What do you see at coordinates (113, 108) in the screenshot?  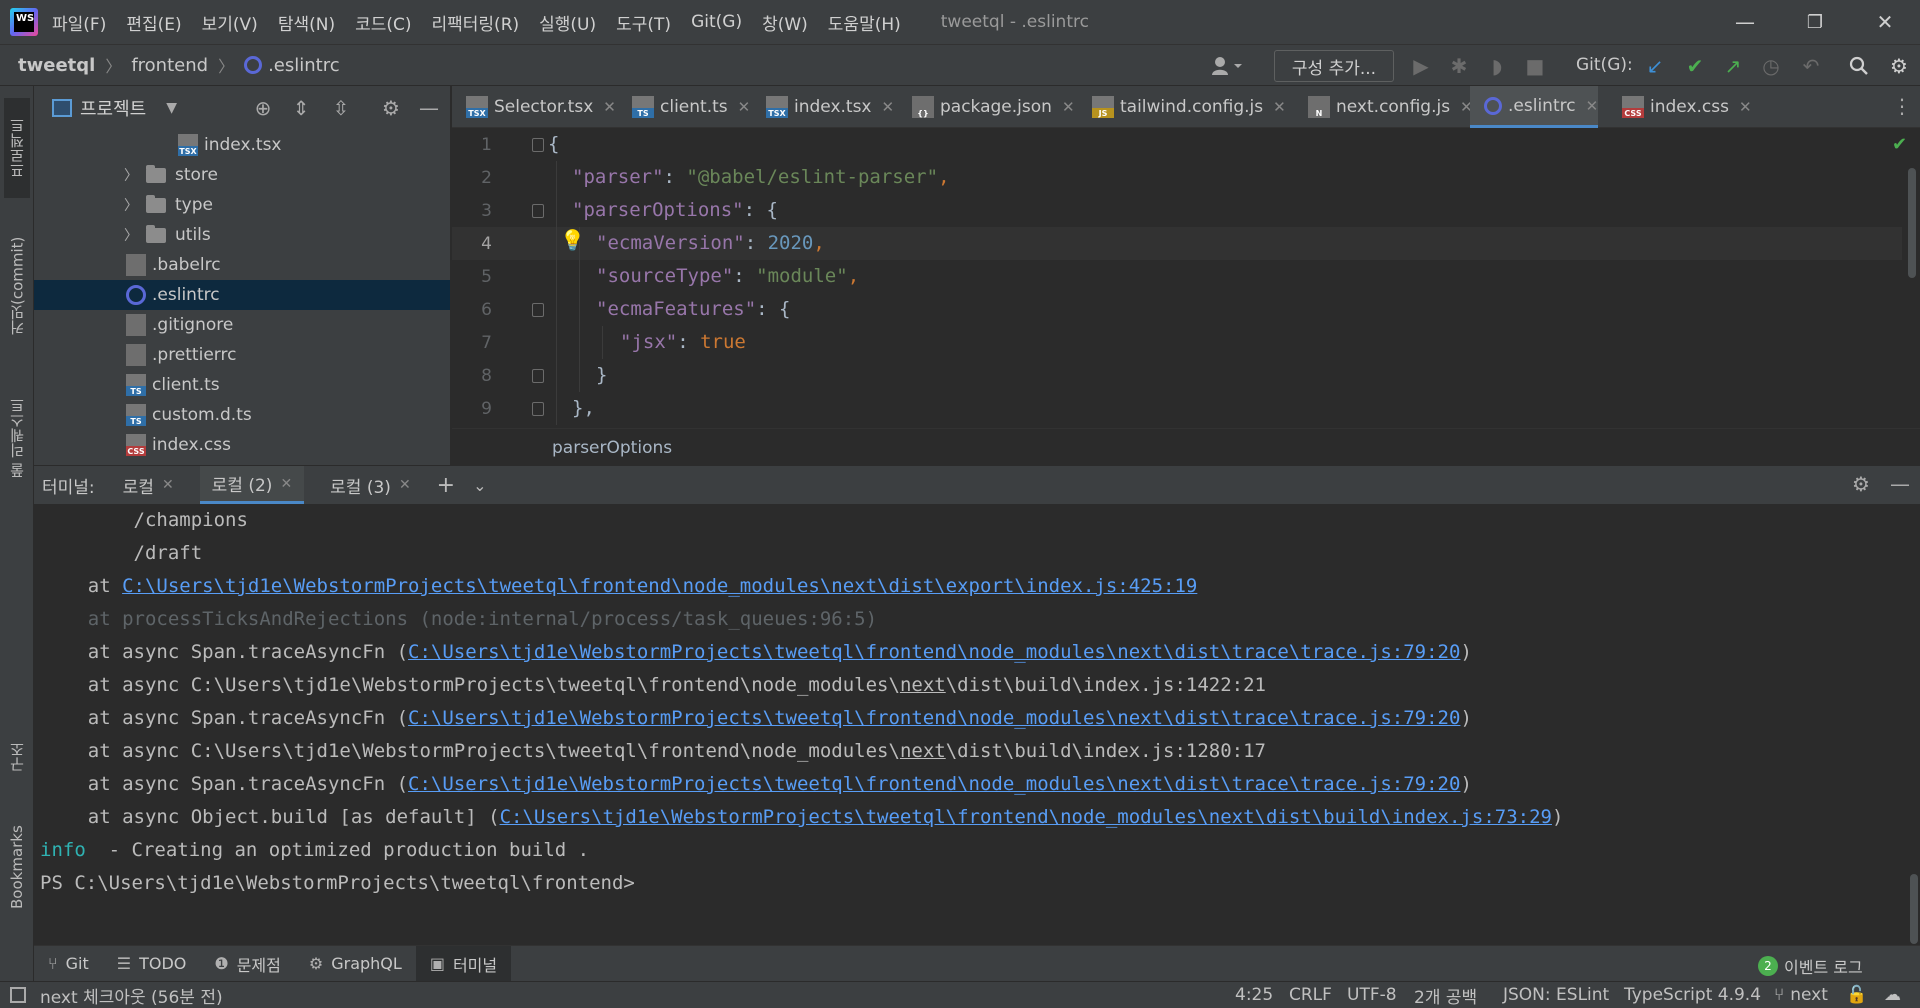 I see `project-panel-title: 프로젝트` at bounding box center [113, 108].